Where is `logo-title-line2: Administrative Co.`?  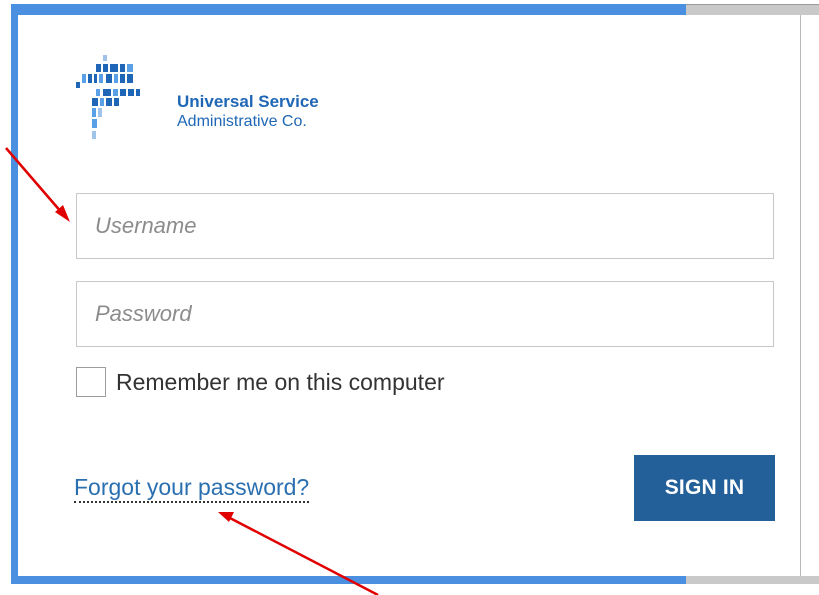
logo-title-line2: Administrative Co. is located at coordinates (242, 121).